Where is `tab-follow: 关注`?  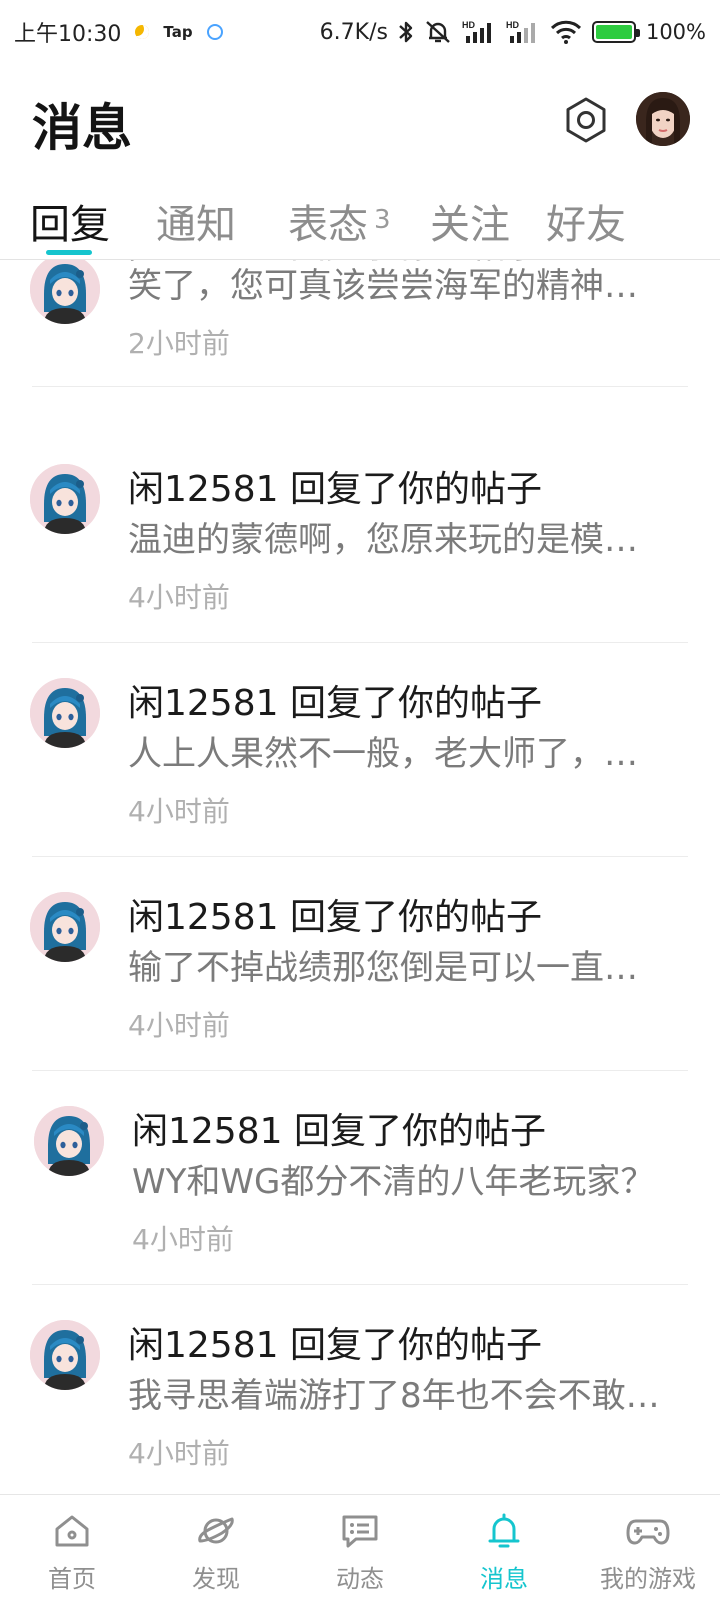
tab-follow: 关注 is located at coordinates (470, 221).